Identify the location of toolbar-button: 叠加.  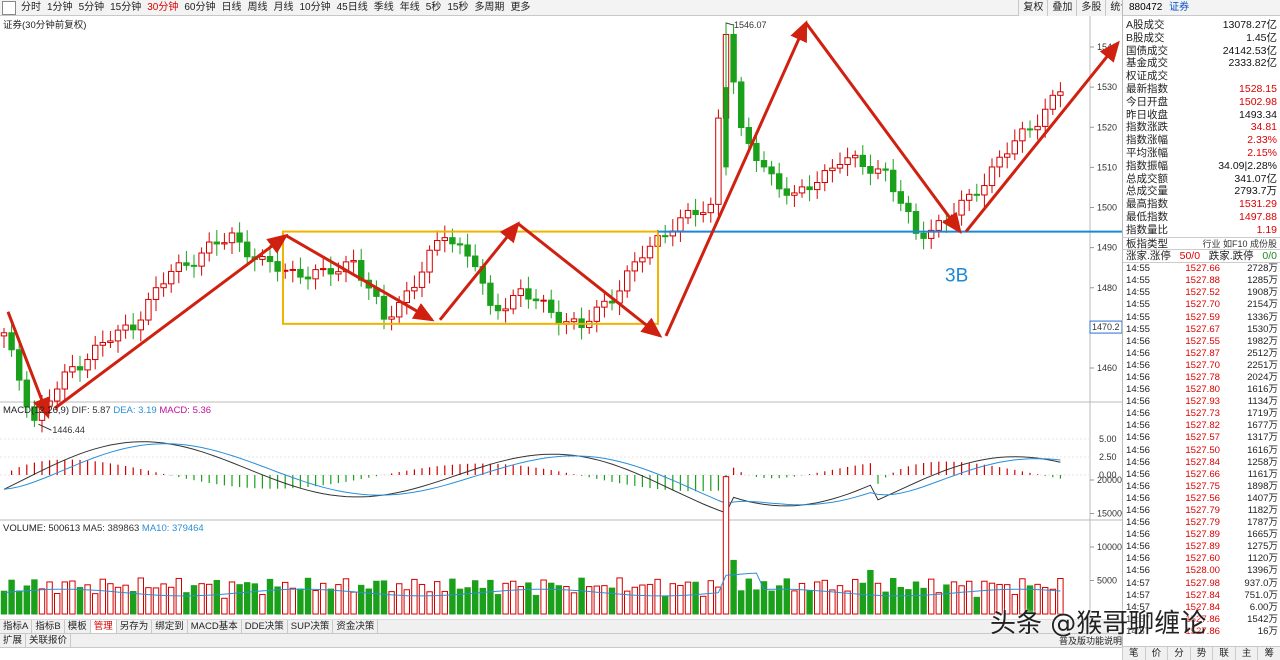
(1062, 8).